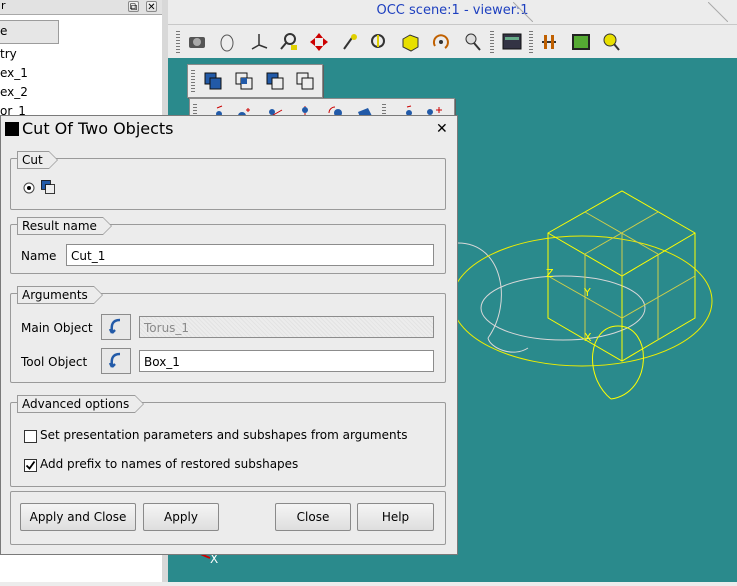  What do you see at coordinates (512, 42) in the screenshot?
I see `console-icon` at bounding box center [512, 42].